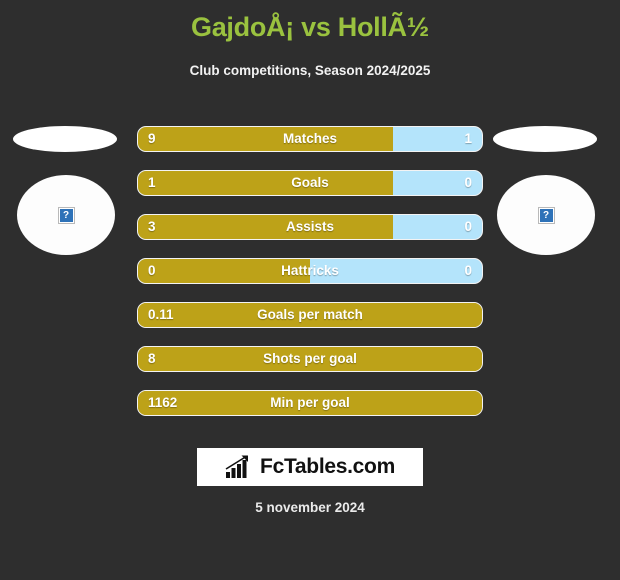 This screenshot has width=620, height=580. I want to click on home-photo-circle: ?, so click(66, 215).